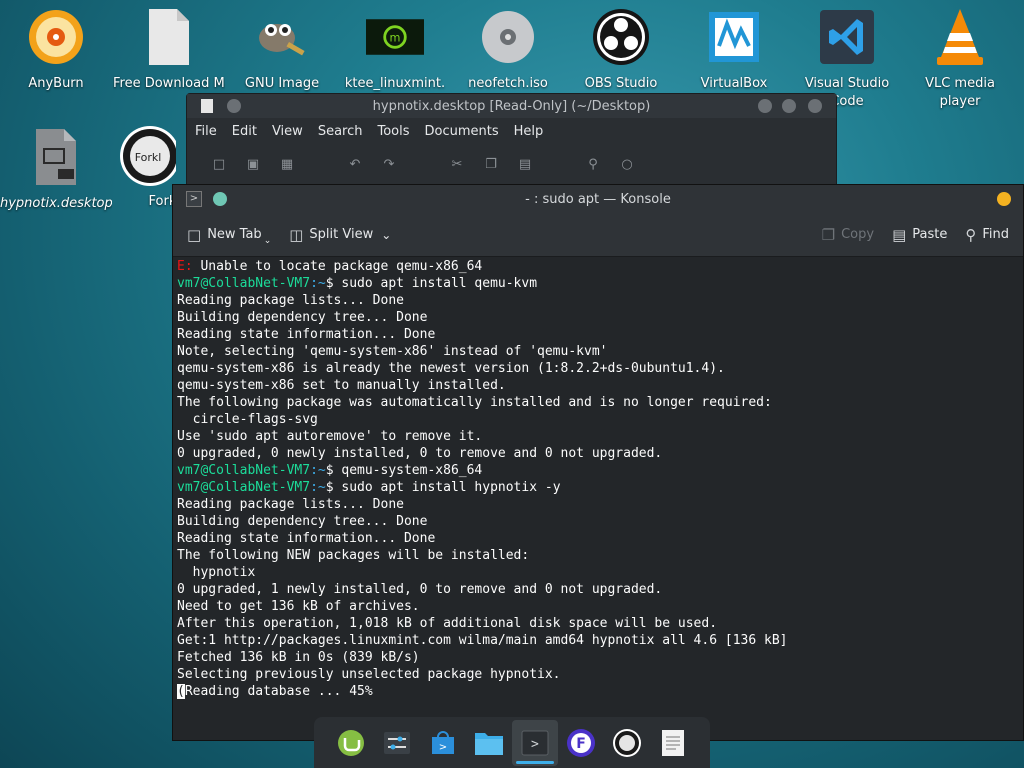 The height and width of the screenshot is (768, 1024). I want to click on vlc-icon, so click(960, 37).